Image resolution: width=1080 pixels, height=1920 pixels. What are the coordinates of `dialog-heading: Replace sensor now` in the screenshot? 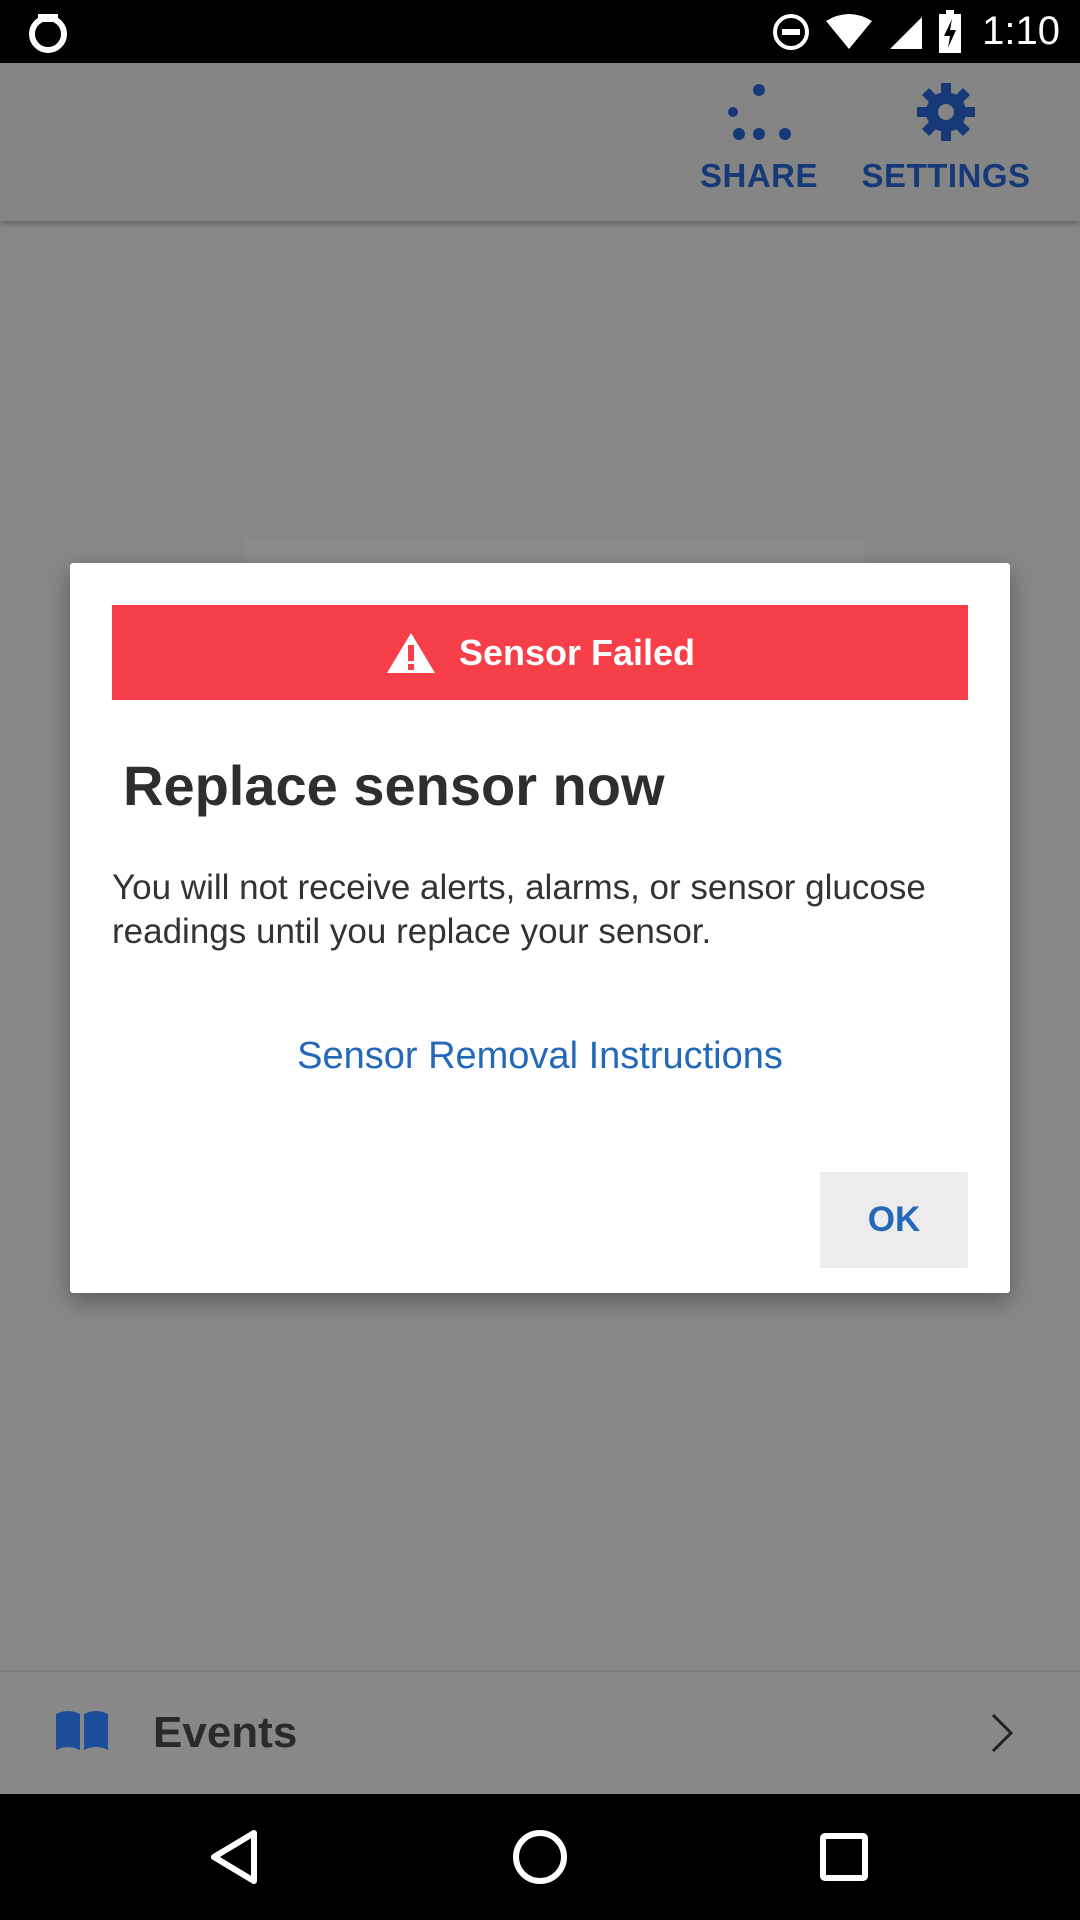 It's located at (394, 785).